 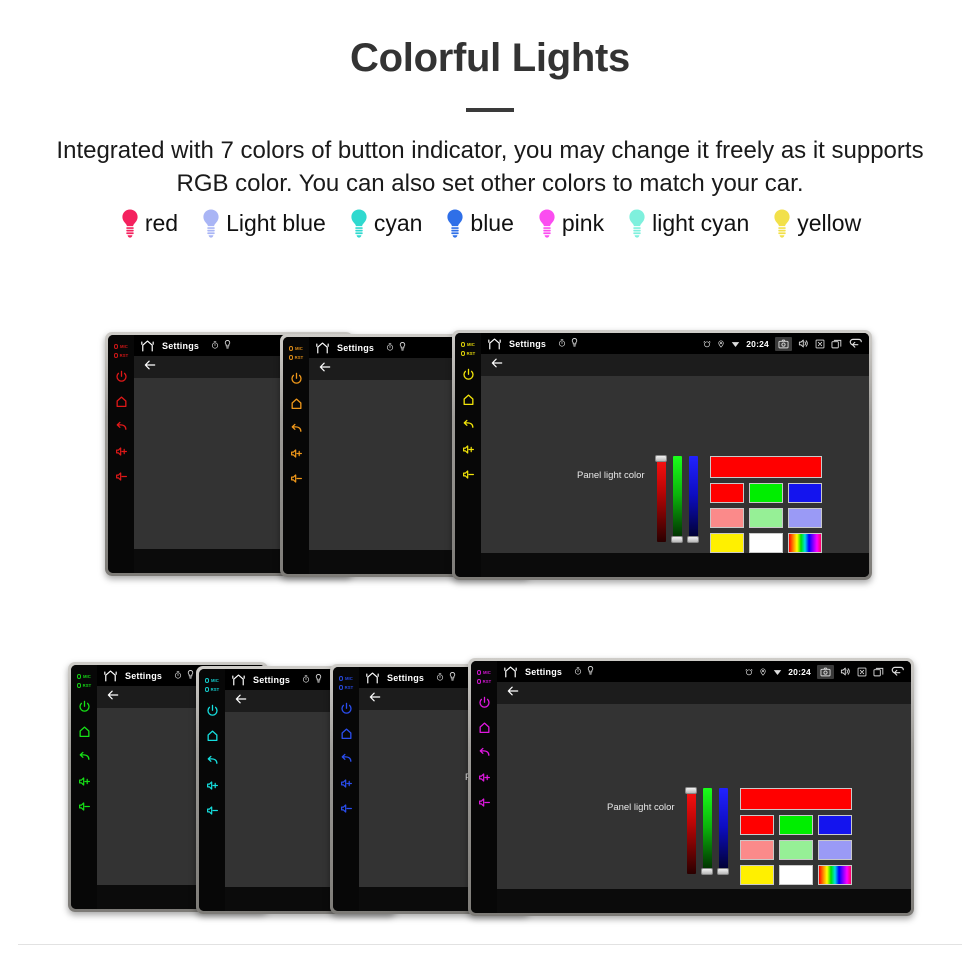 I want to click on device-unit-yellow: MIC RST Settings 20:24 Panel light color, so click(x=662, y=455).